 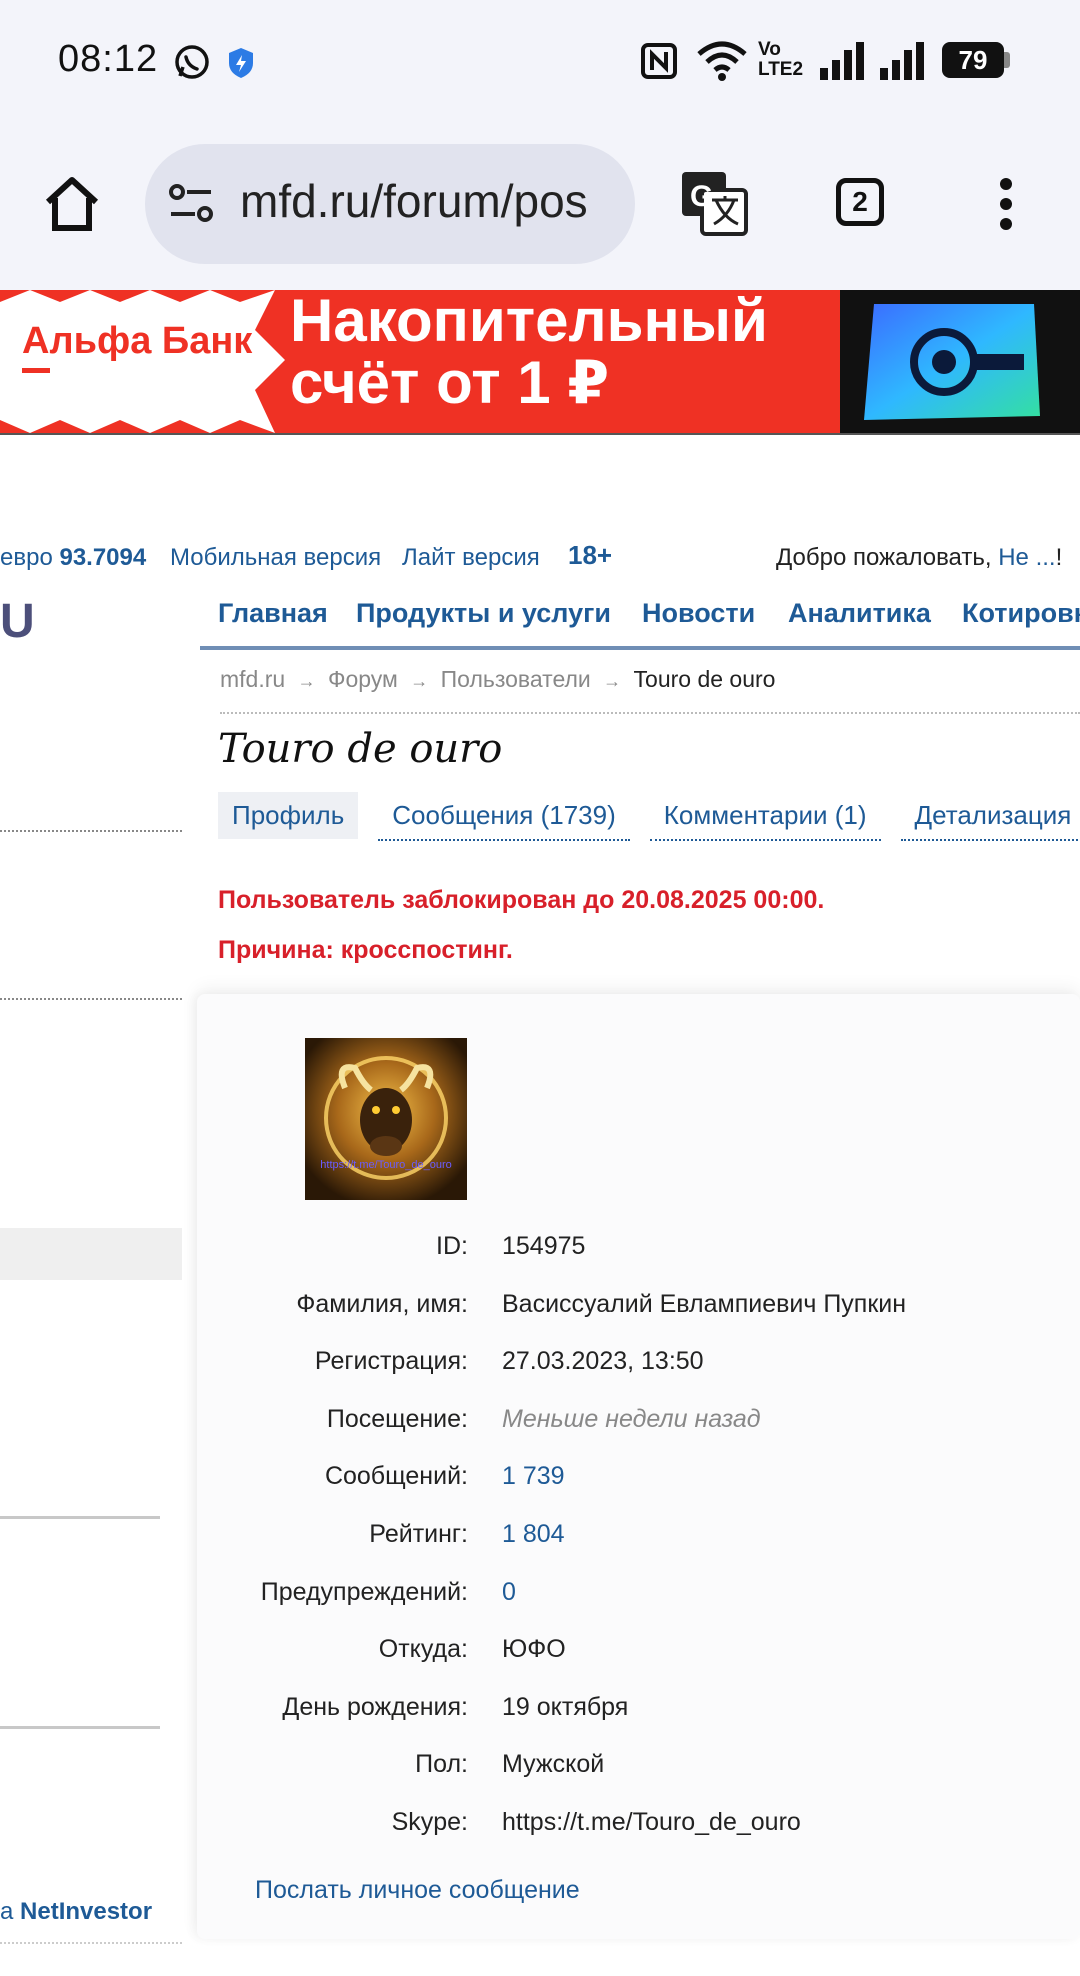 I want to click on field-rating-value: 1 804, so click(x=533, y=1534).